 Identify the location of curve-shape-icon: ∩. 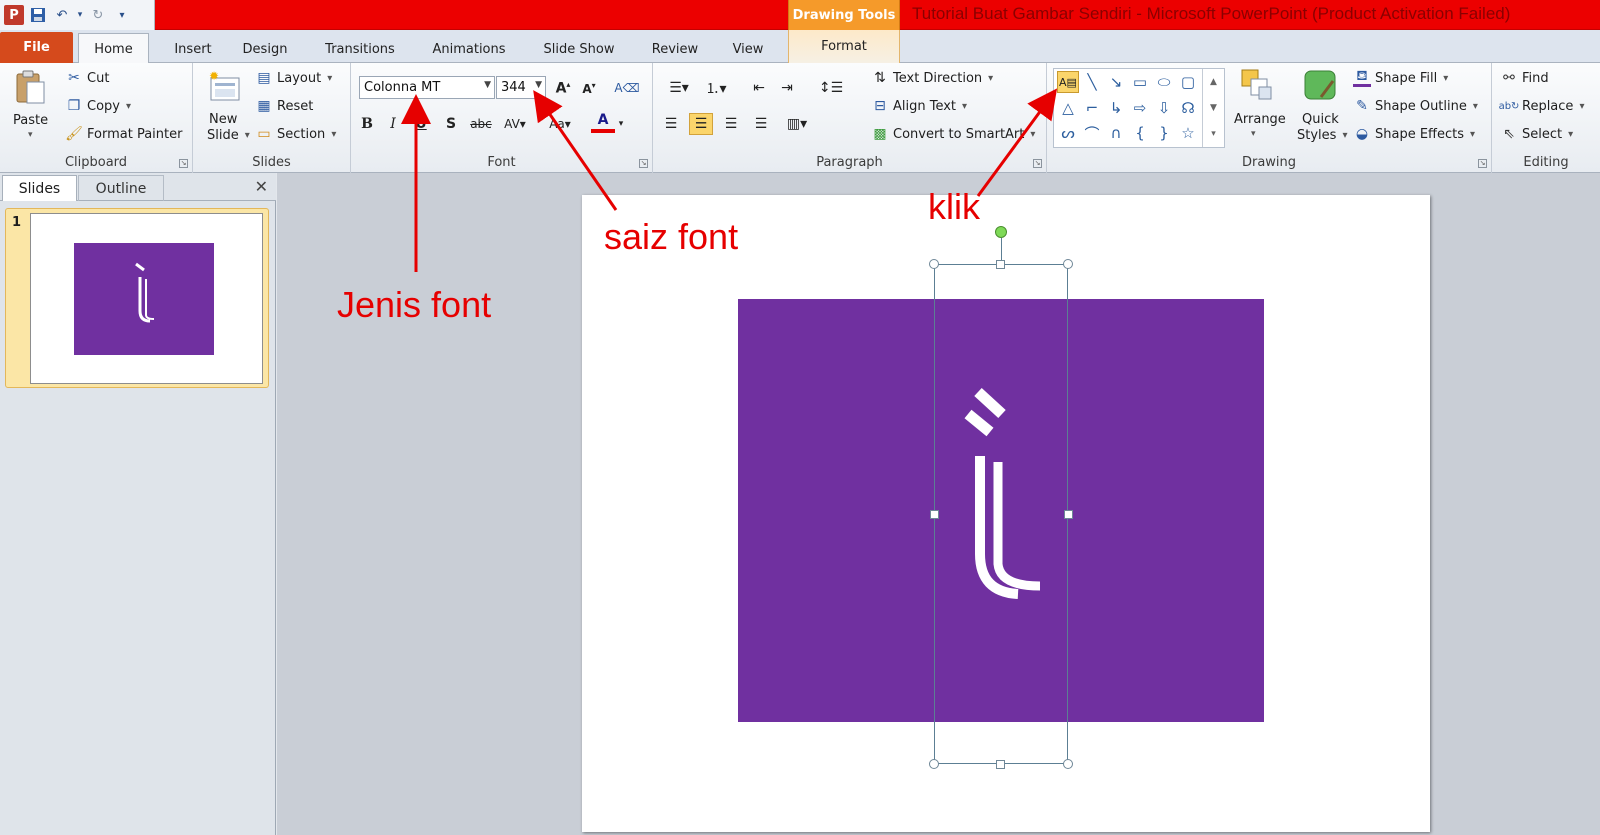
(1116, 133).